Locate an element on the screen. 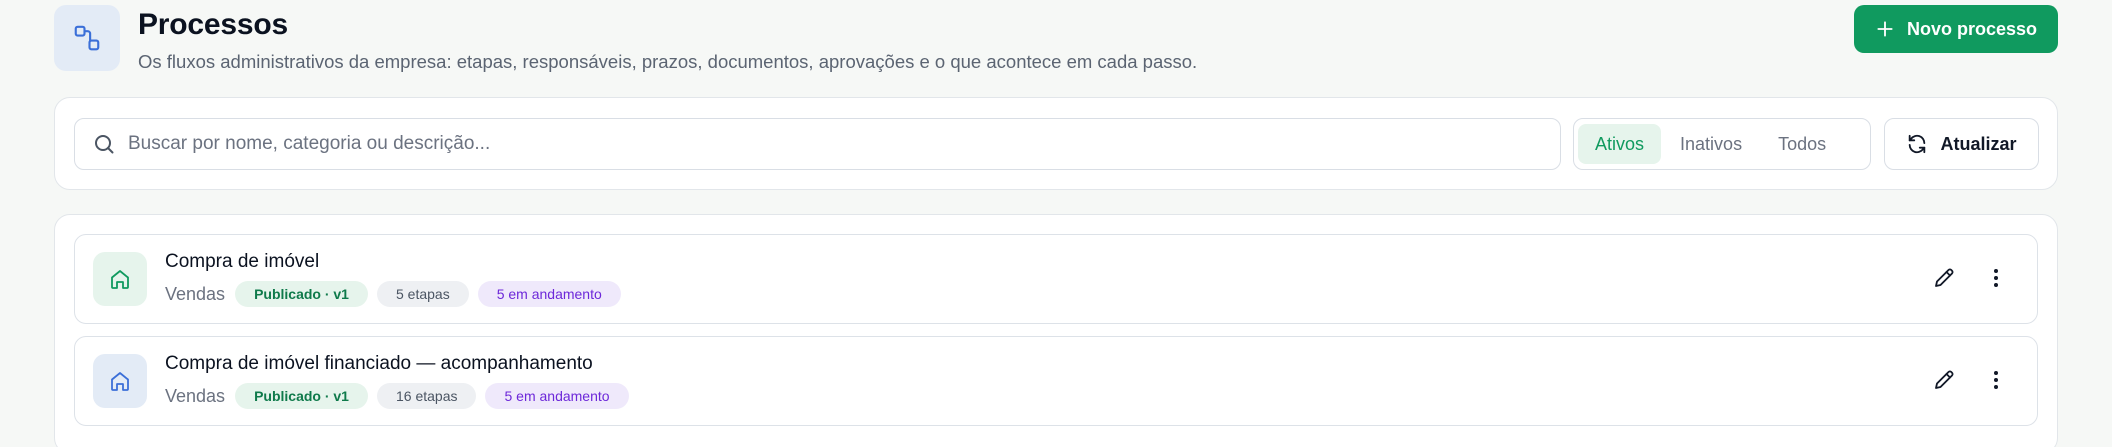 This screenshot has height=447, width=2112. steps-badge: 16 etapas is located at coordinates (426, 396).